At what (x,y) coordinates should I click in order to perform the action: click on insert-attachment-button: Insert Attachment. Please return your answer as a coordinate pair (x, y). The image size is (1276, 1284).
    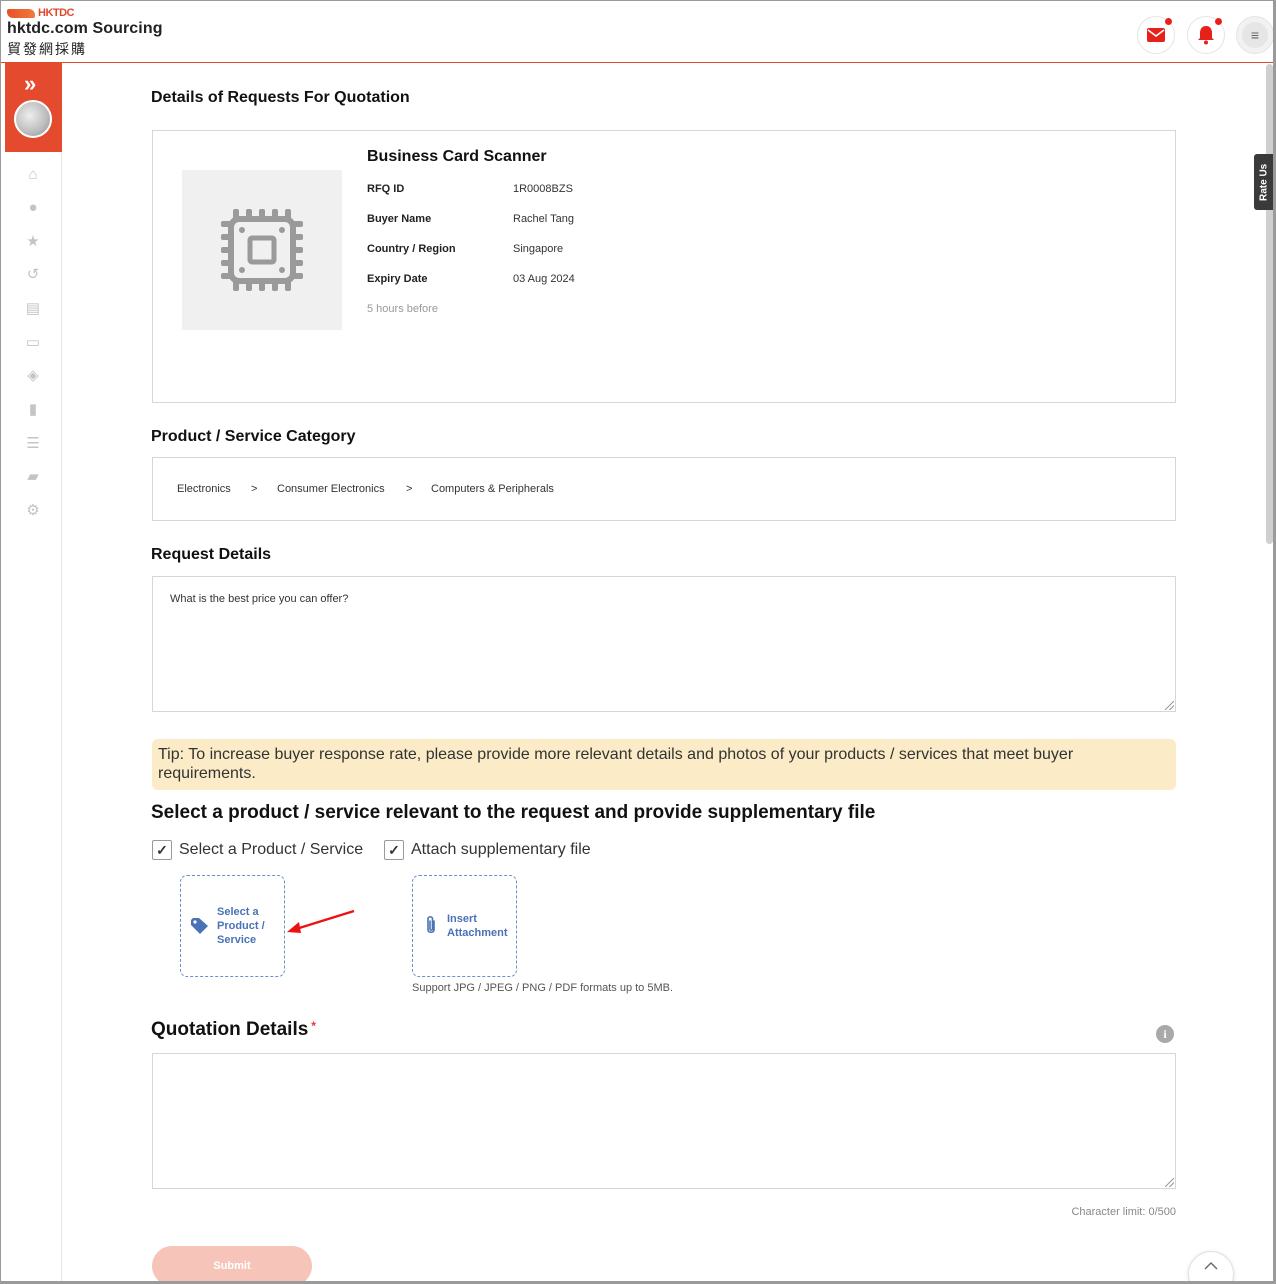
    Looking at the image, I should click on (464, 926).